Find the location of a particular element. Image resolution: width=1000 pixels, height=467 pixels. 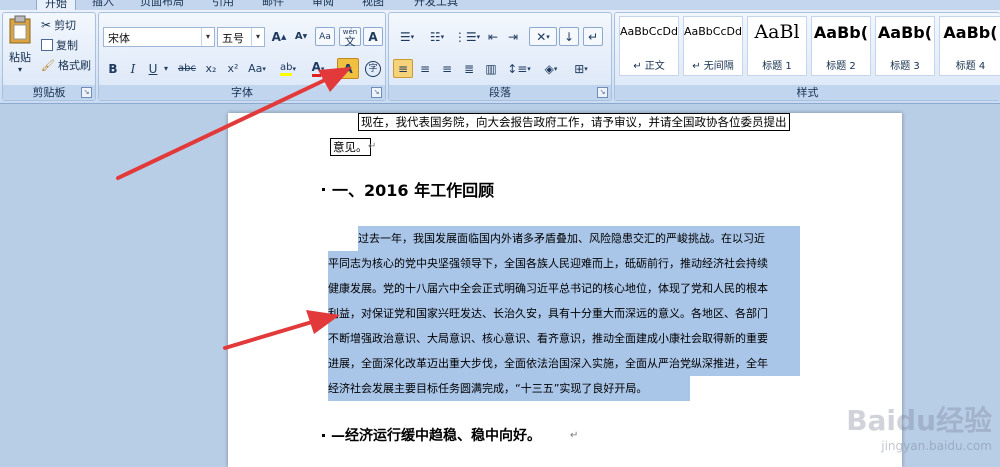

watermark-brand: Baidu经验 is located at coordinates (919, 420).